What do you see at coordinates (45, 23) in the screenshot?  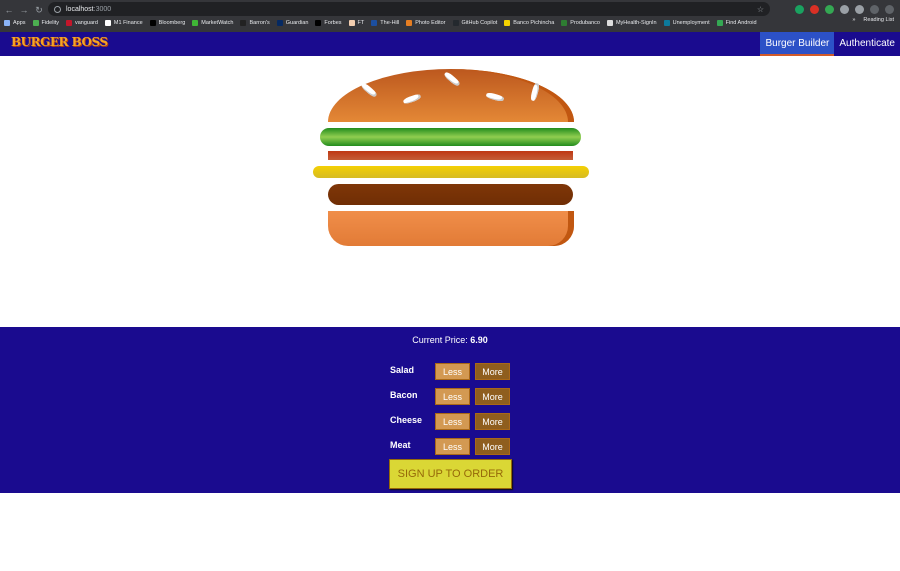 I see `bookmark-item: Fidelity` at bounding box center [45, 23].